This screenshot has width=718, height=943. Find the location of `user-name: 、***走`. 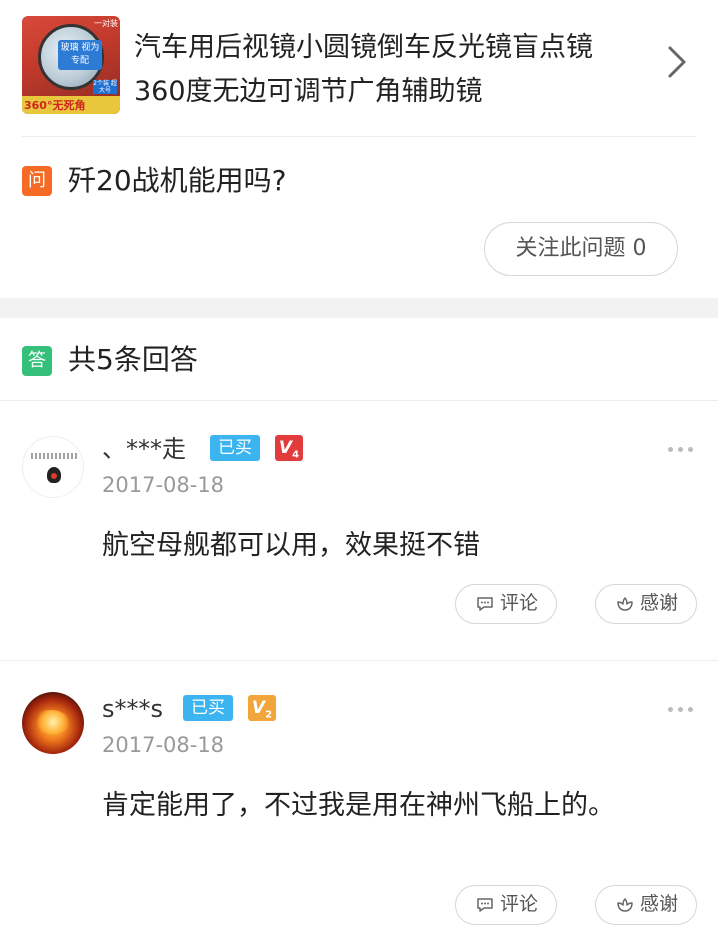

user-name: 、***走 is located at coordinates (144, 449).